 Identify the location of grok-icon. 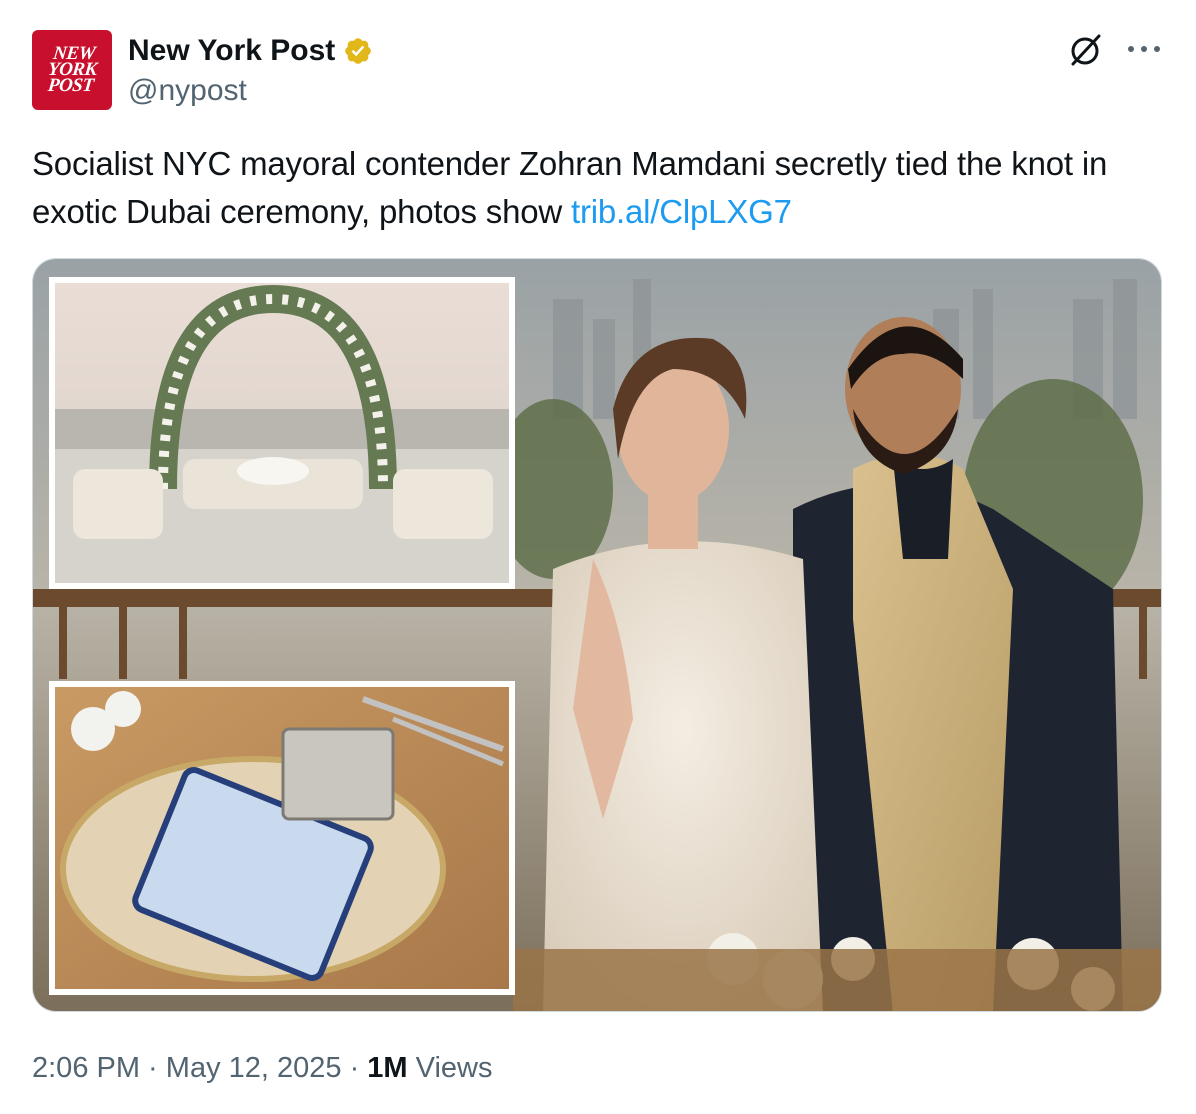
(1086, 50).